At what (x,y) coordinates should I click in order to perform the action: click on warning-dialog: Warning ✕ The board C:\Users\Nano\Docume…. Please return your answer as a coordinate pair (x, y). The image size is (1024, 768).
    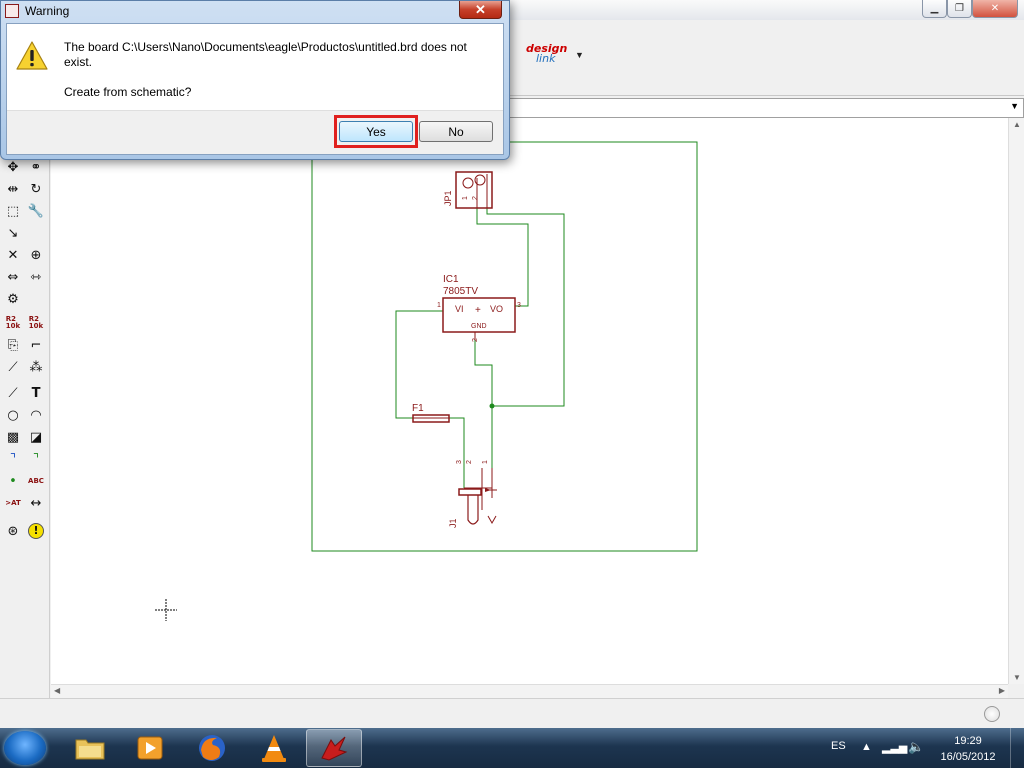
    Looking at the image, I should click on (255, 80).